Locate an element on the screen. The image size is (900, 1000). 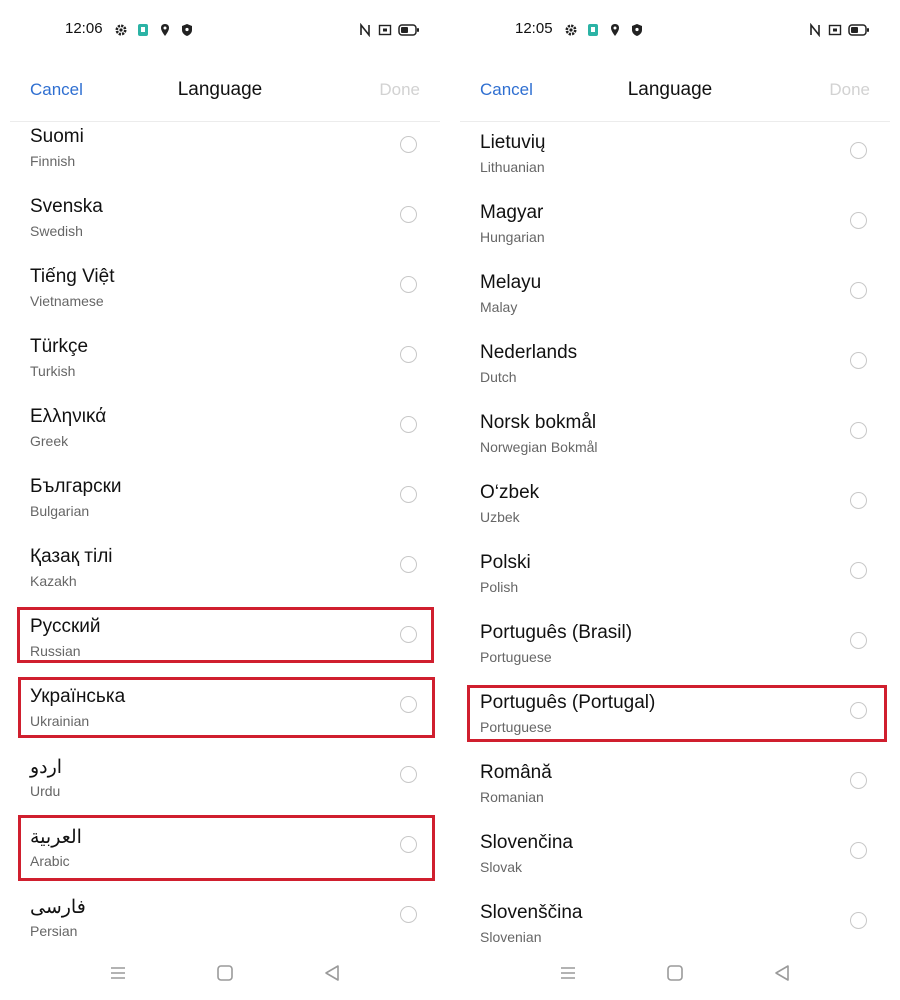
language-english-name: Bulgarian is located at coordinates (60, 511).